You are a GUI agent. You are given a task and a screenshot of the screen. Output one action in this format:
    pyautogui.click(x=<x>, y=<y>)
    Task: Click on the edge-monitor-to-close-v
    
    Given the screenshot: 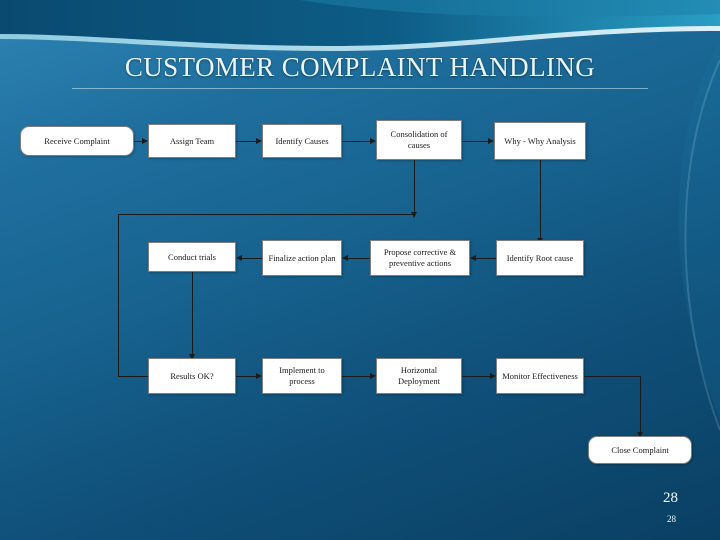 What is the action you would take?
    pyautogui.click(x=640, y=404)
    